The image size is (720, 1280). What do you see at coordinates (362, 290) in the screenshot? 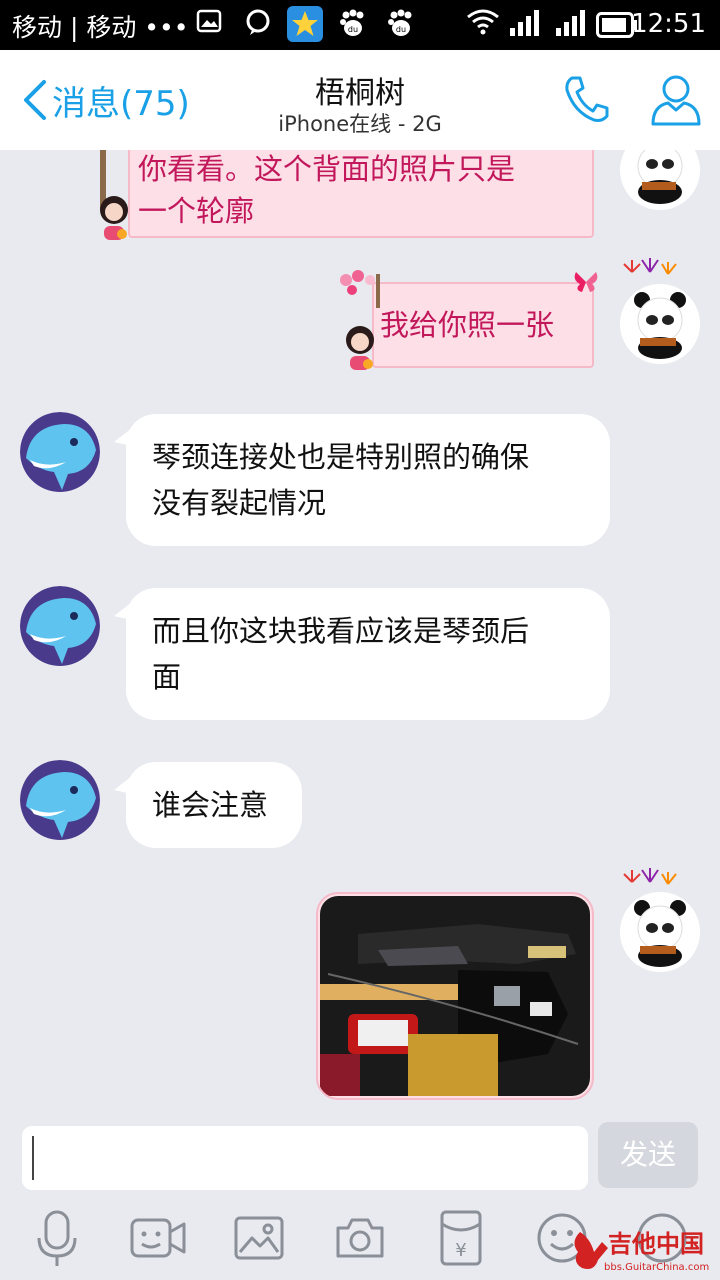
I see `flower-decoration-icon` at bounding box center [362, 290].